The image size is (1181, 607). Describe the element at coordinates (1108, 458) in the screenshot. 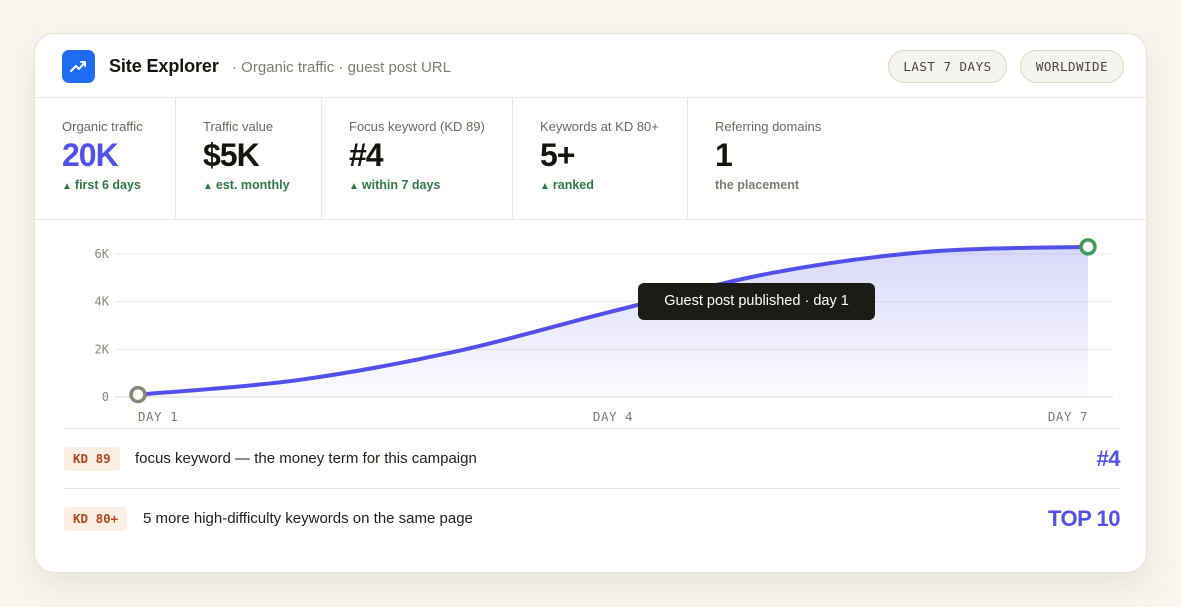

I see `keyword-row-value: #4` at that location.